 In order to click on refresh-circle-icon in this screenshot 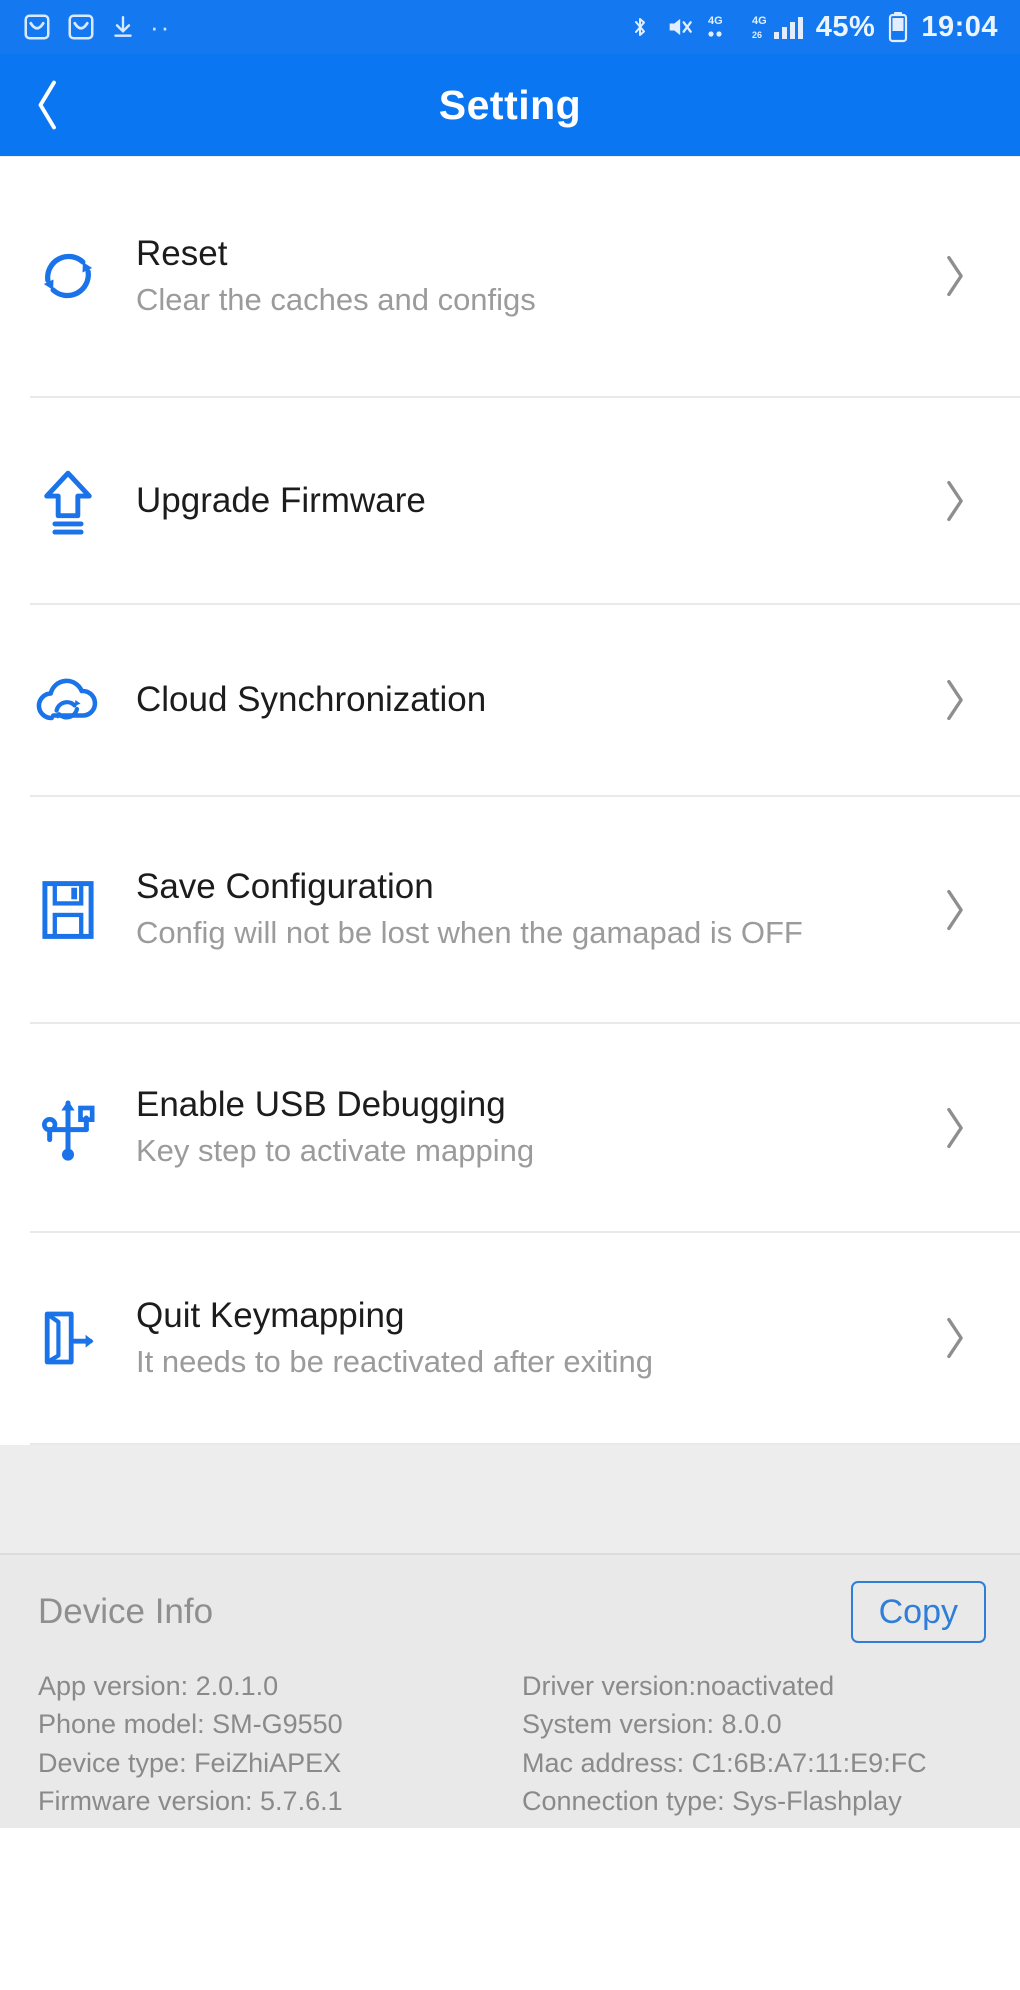, I will do `click(68, 276)`.